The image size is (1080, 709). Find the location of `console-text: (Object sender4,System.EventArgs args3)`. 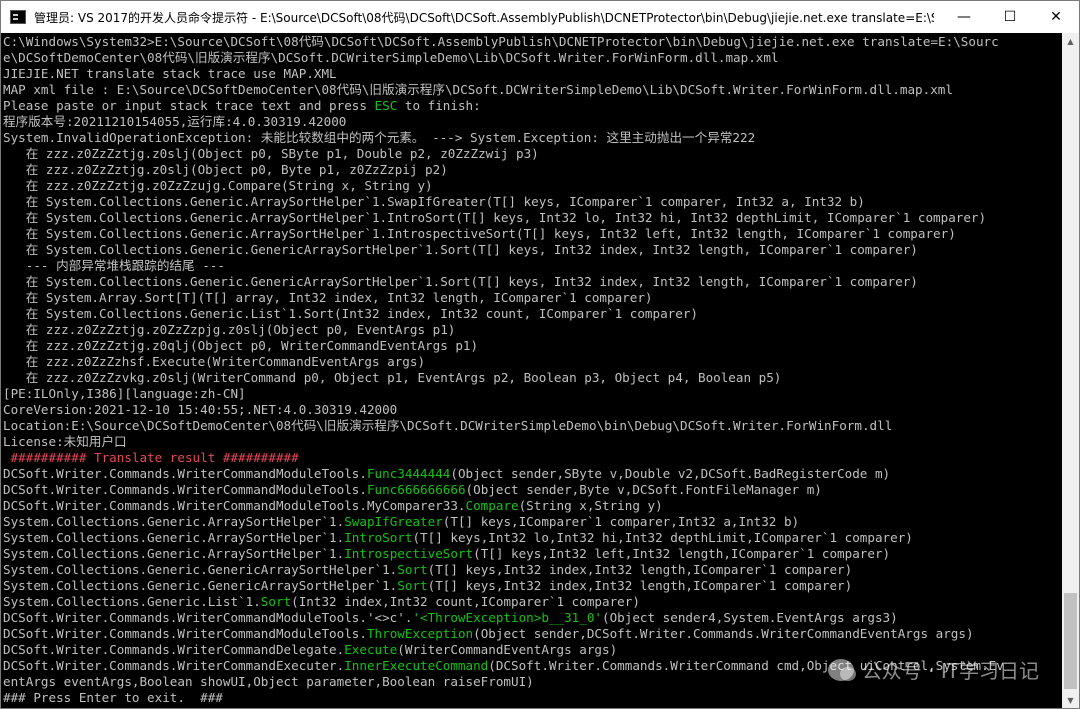

console-text: (Object sender4,System.EventArgs args3) is located at coordinates (750, 617).